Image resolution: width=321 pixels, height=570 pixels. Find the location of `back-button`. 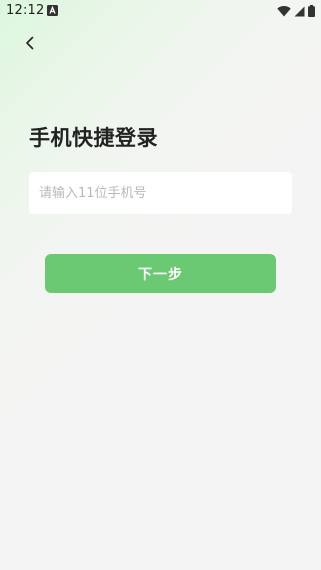

back-button is located at coordinates (30, 43).